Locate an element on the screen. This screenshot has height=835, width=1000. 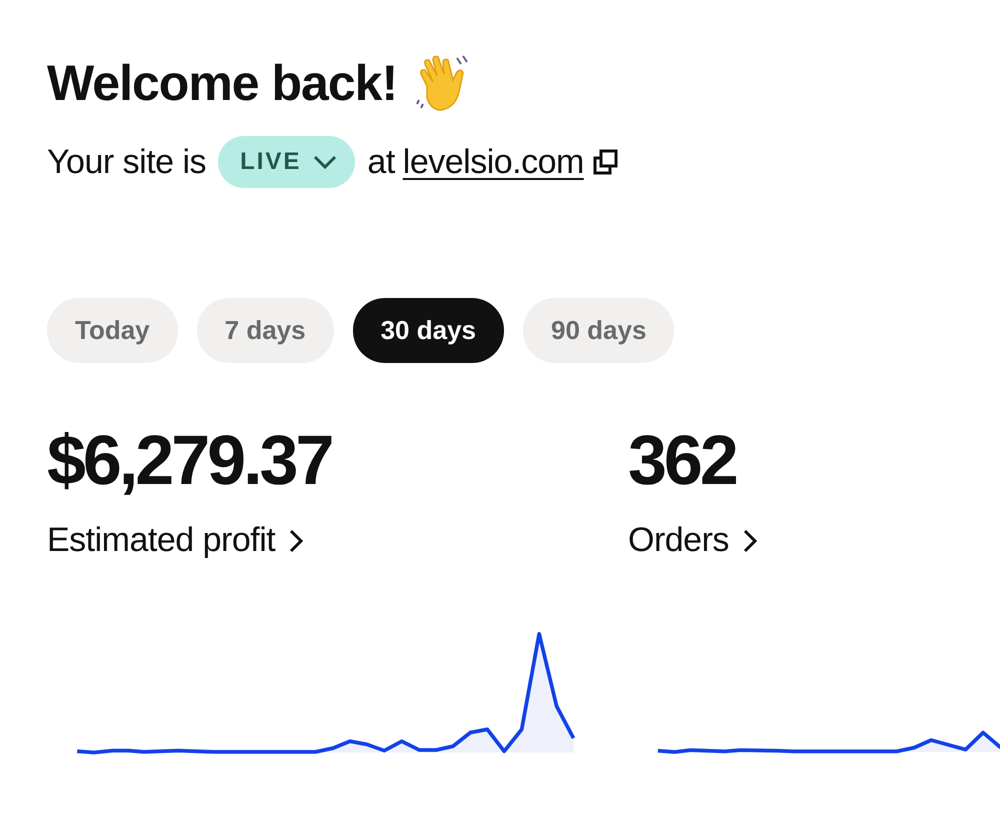
period-tab: 90 days is located at coordinates (598, 330).